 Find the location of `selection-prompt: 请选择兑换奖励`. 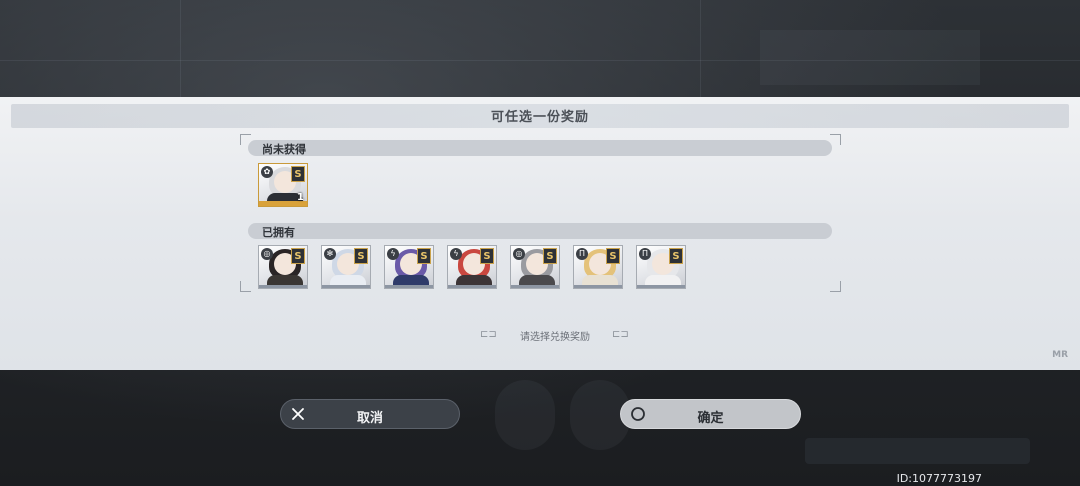

selection-prompt: 请选择兑换奖励 is located at coordinates (555, 337).